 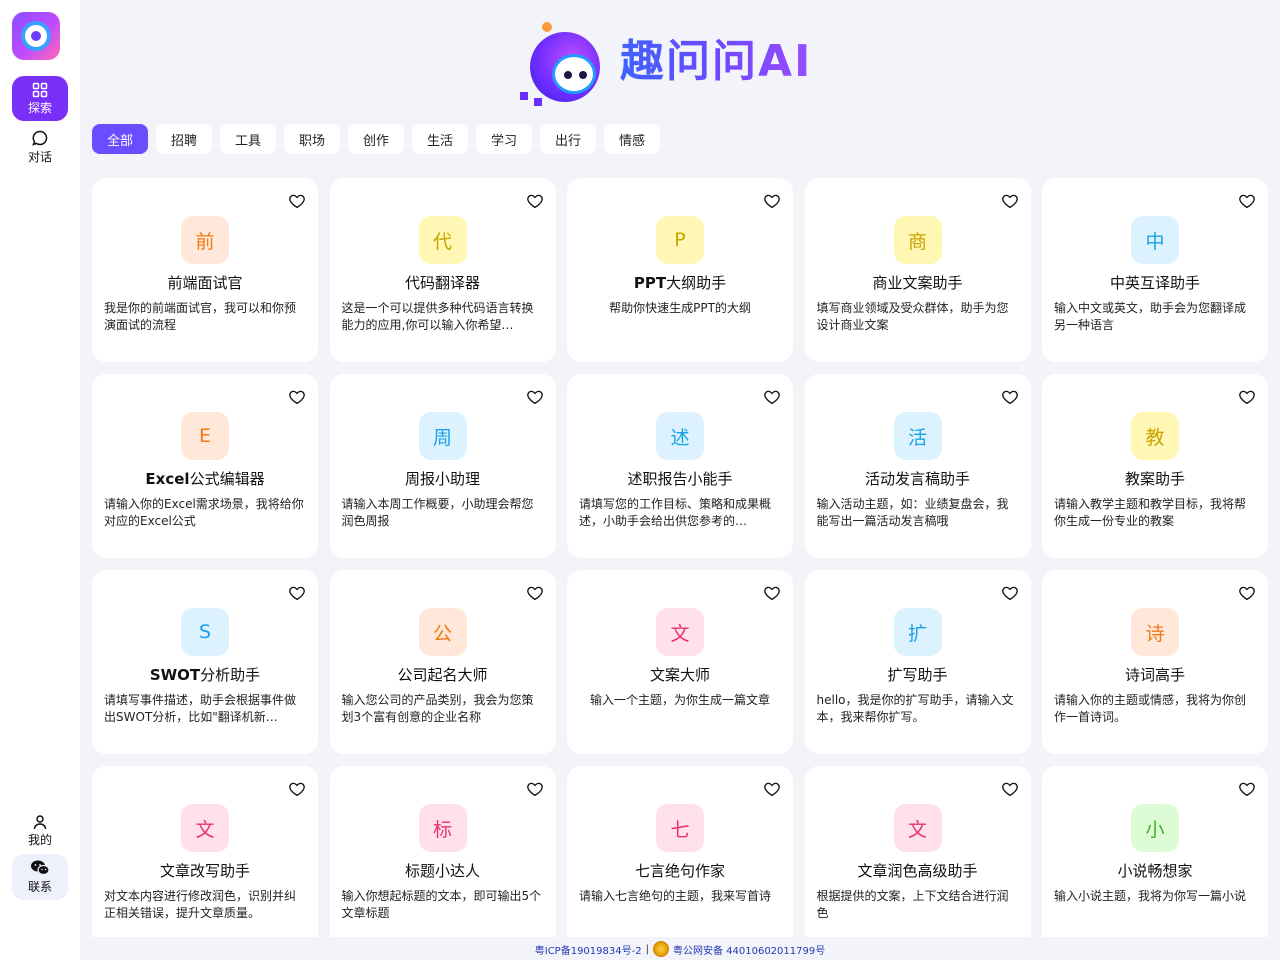 I want to click on card-badge: 教, so click(x=1155, y=436).